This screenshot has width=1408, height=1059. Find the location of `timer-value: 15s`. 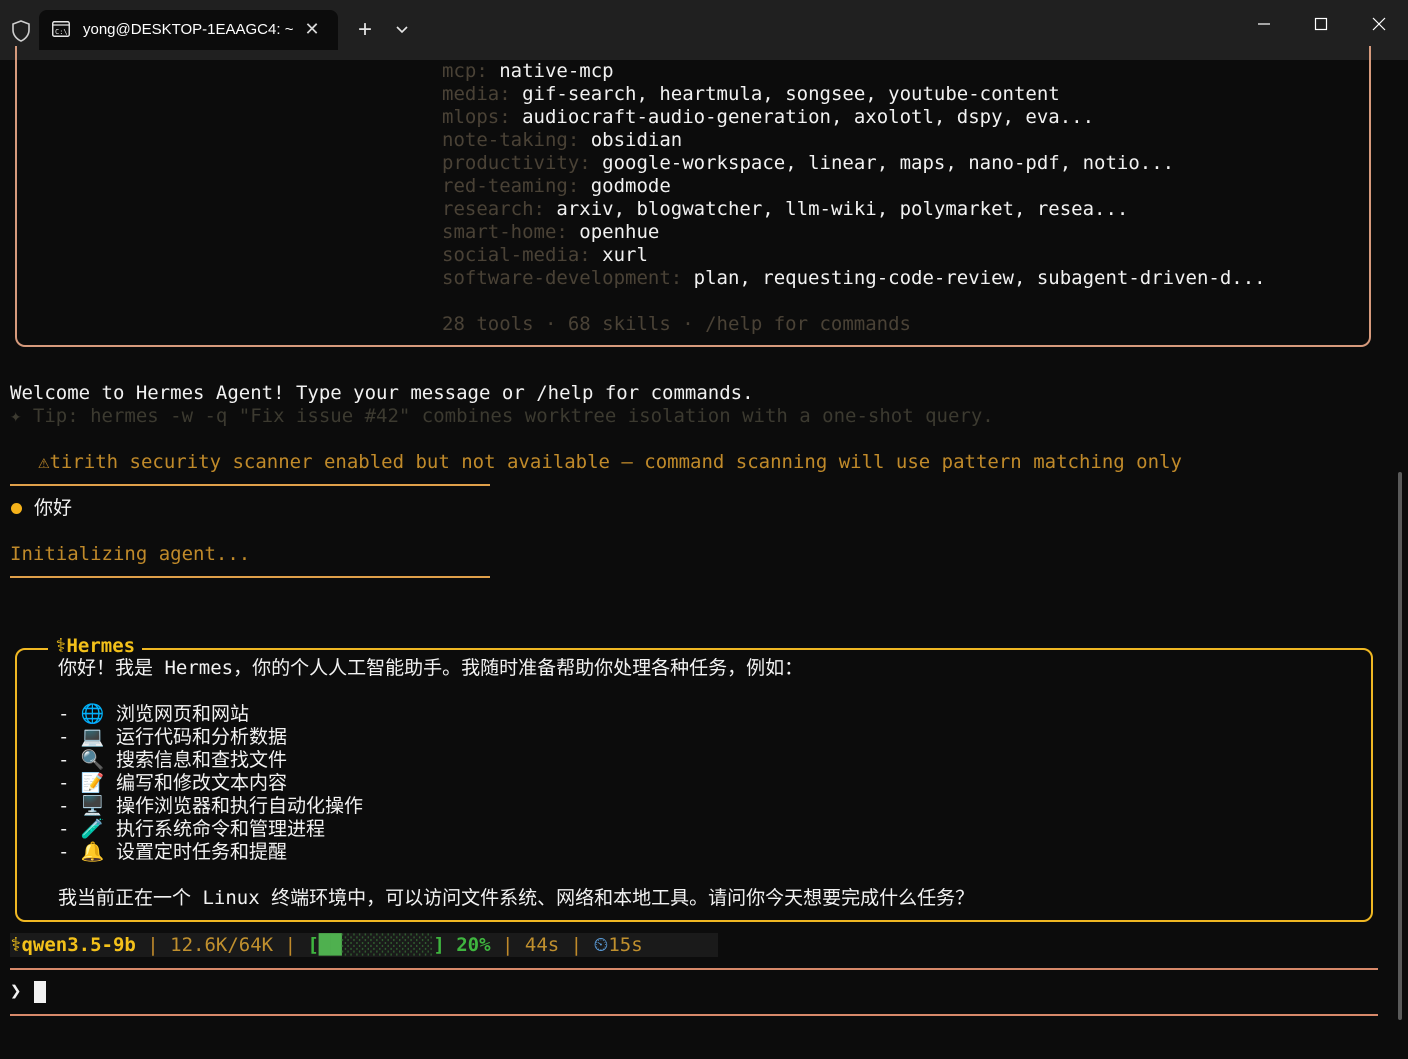

timer-value: 15s is located at coordinates (625, 945).